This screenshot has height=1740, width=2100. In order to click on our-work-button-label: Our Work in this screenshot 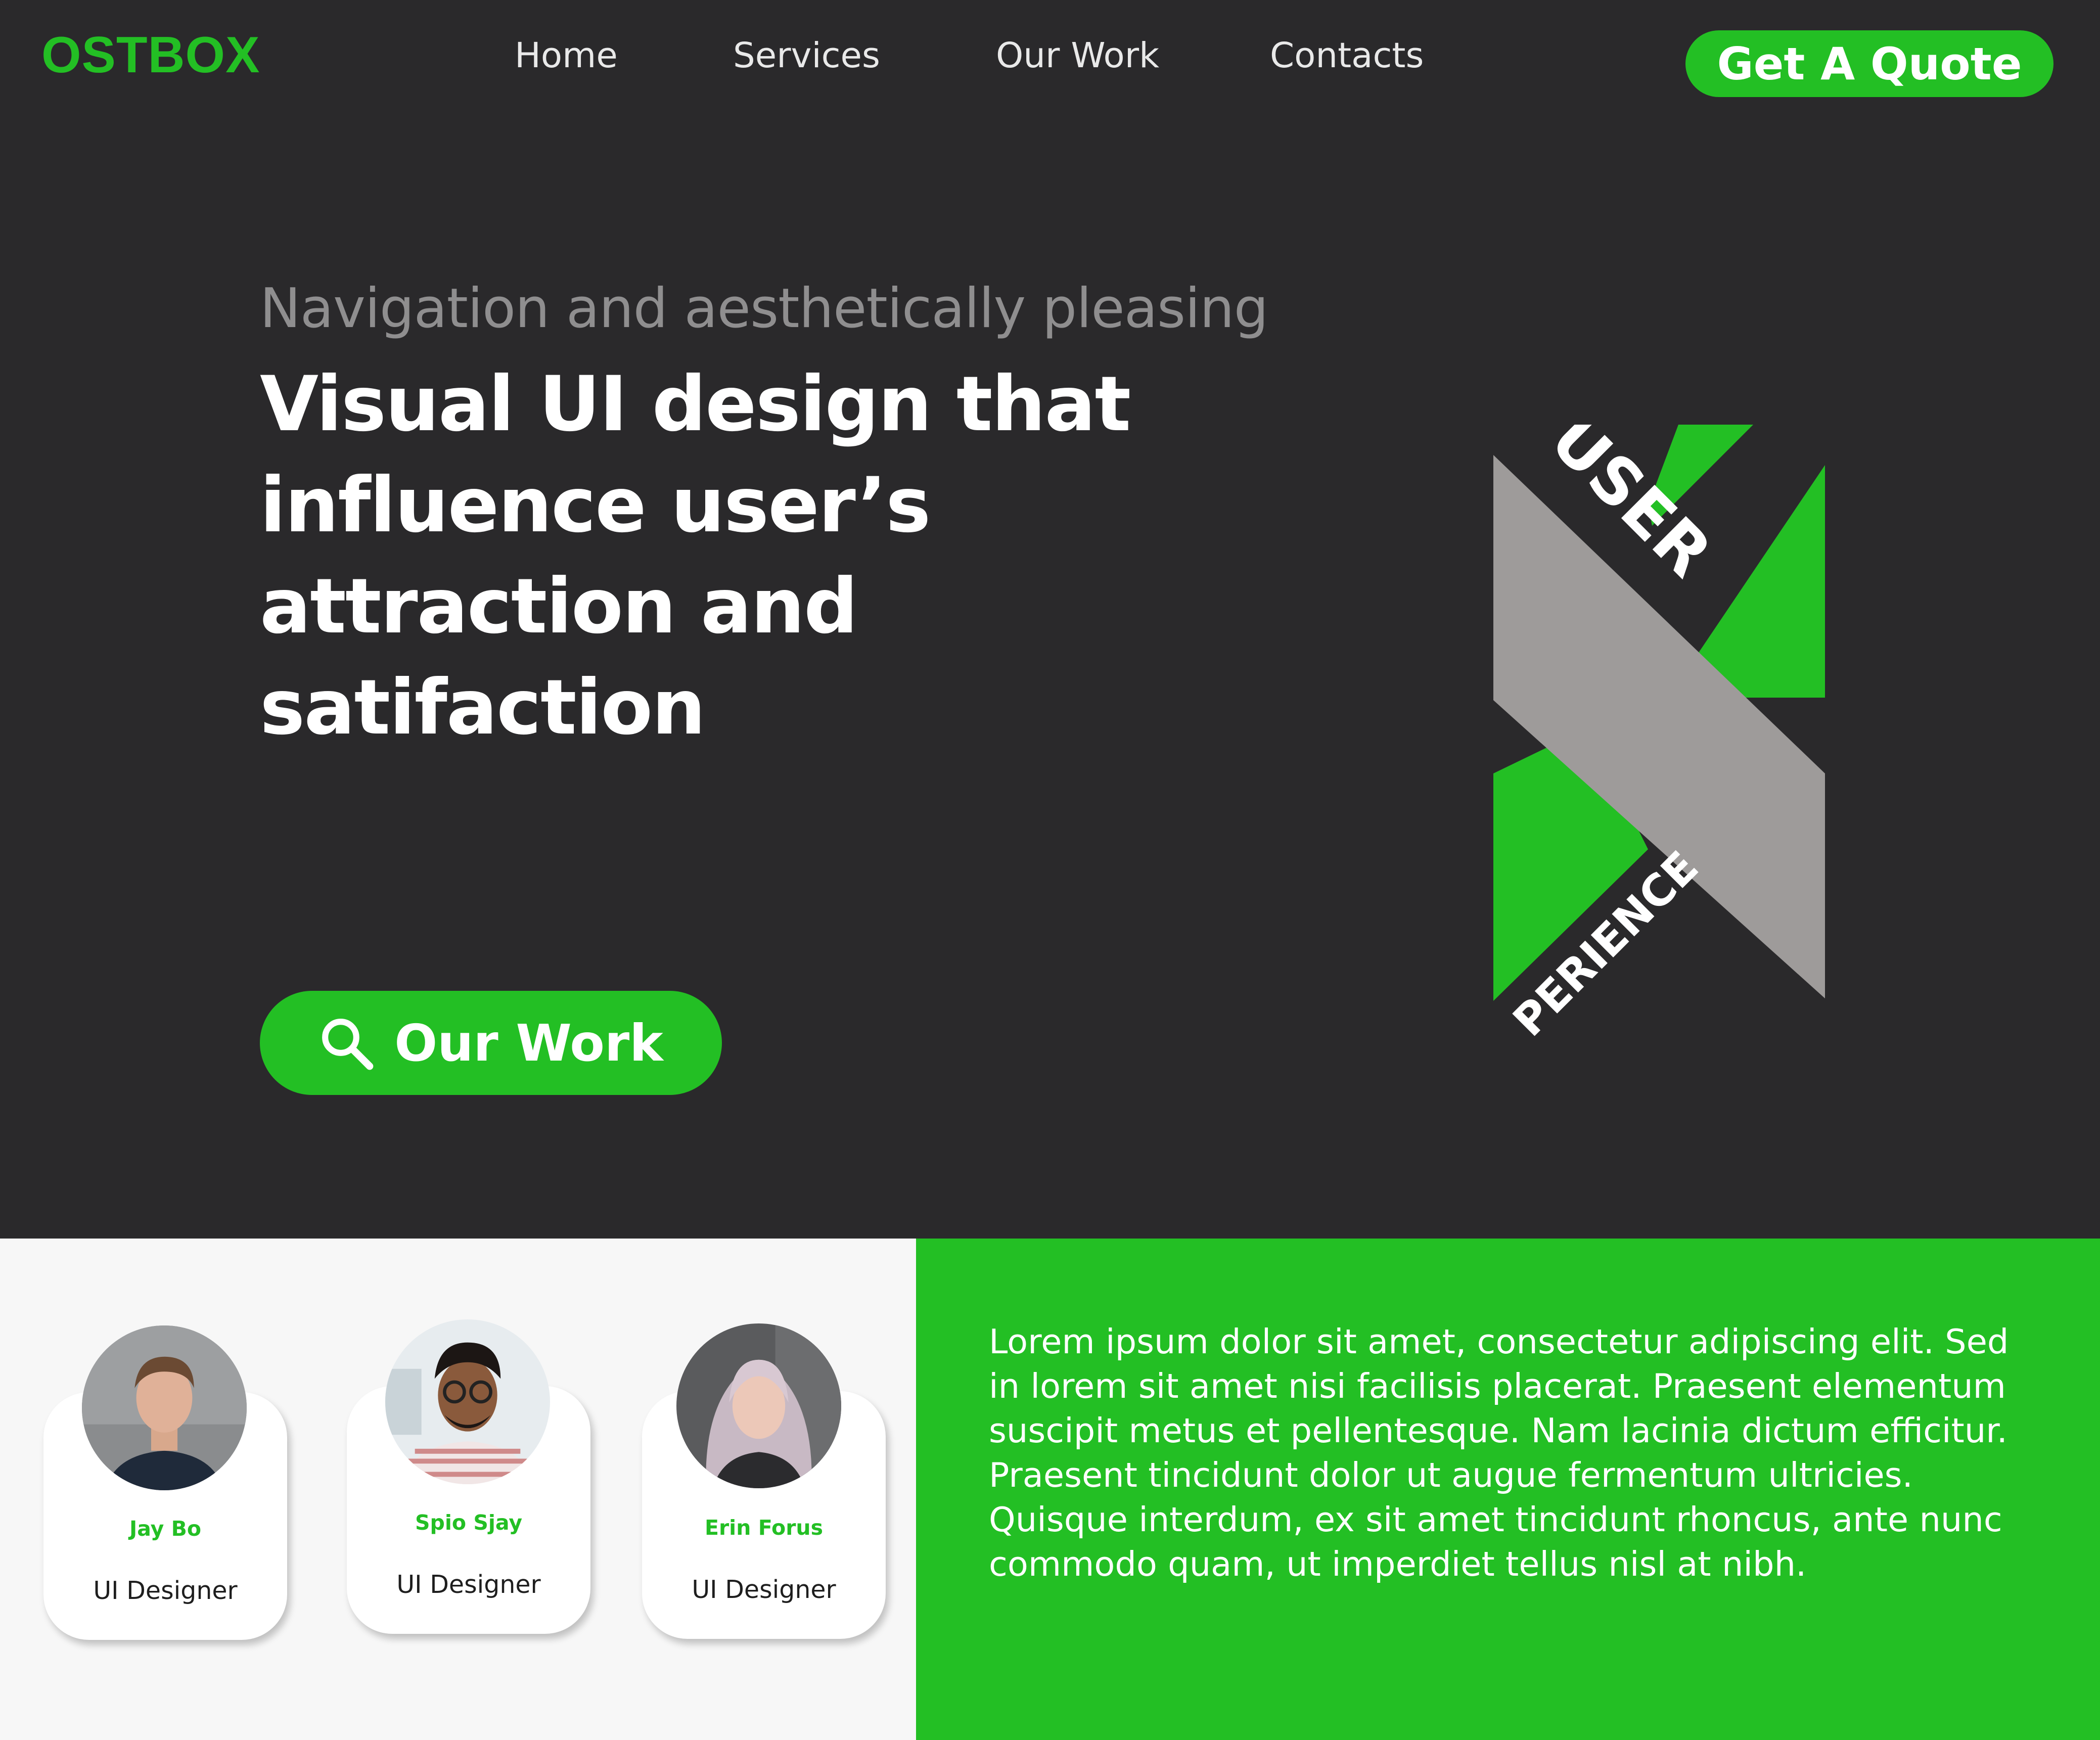, I will do `click(528, 1043)`.